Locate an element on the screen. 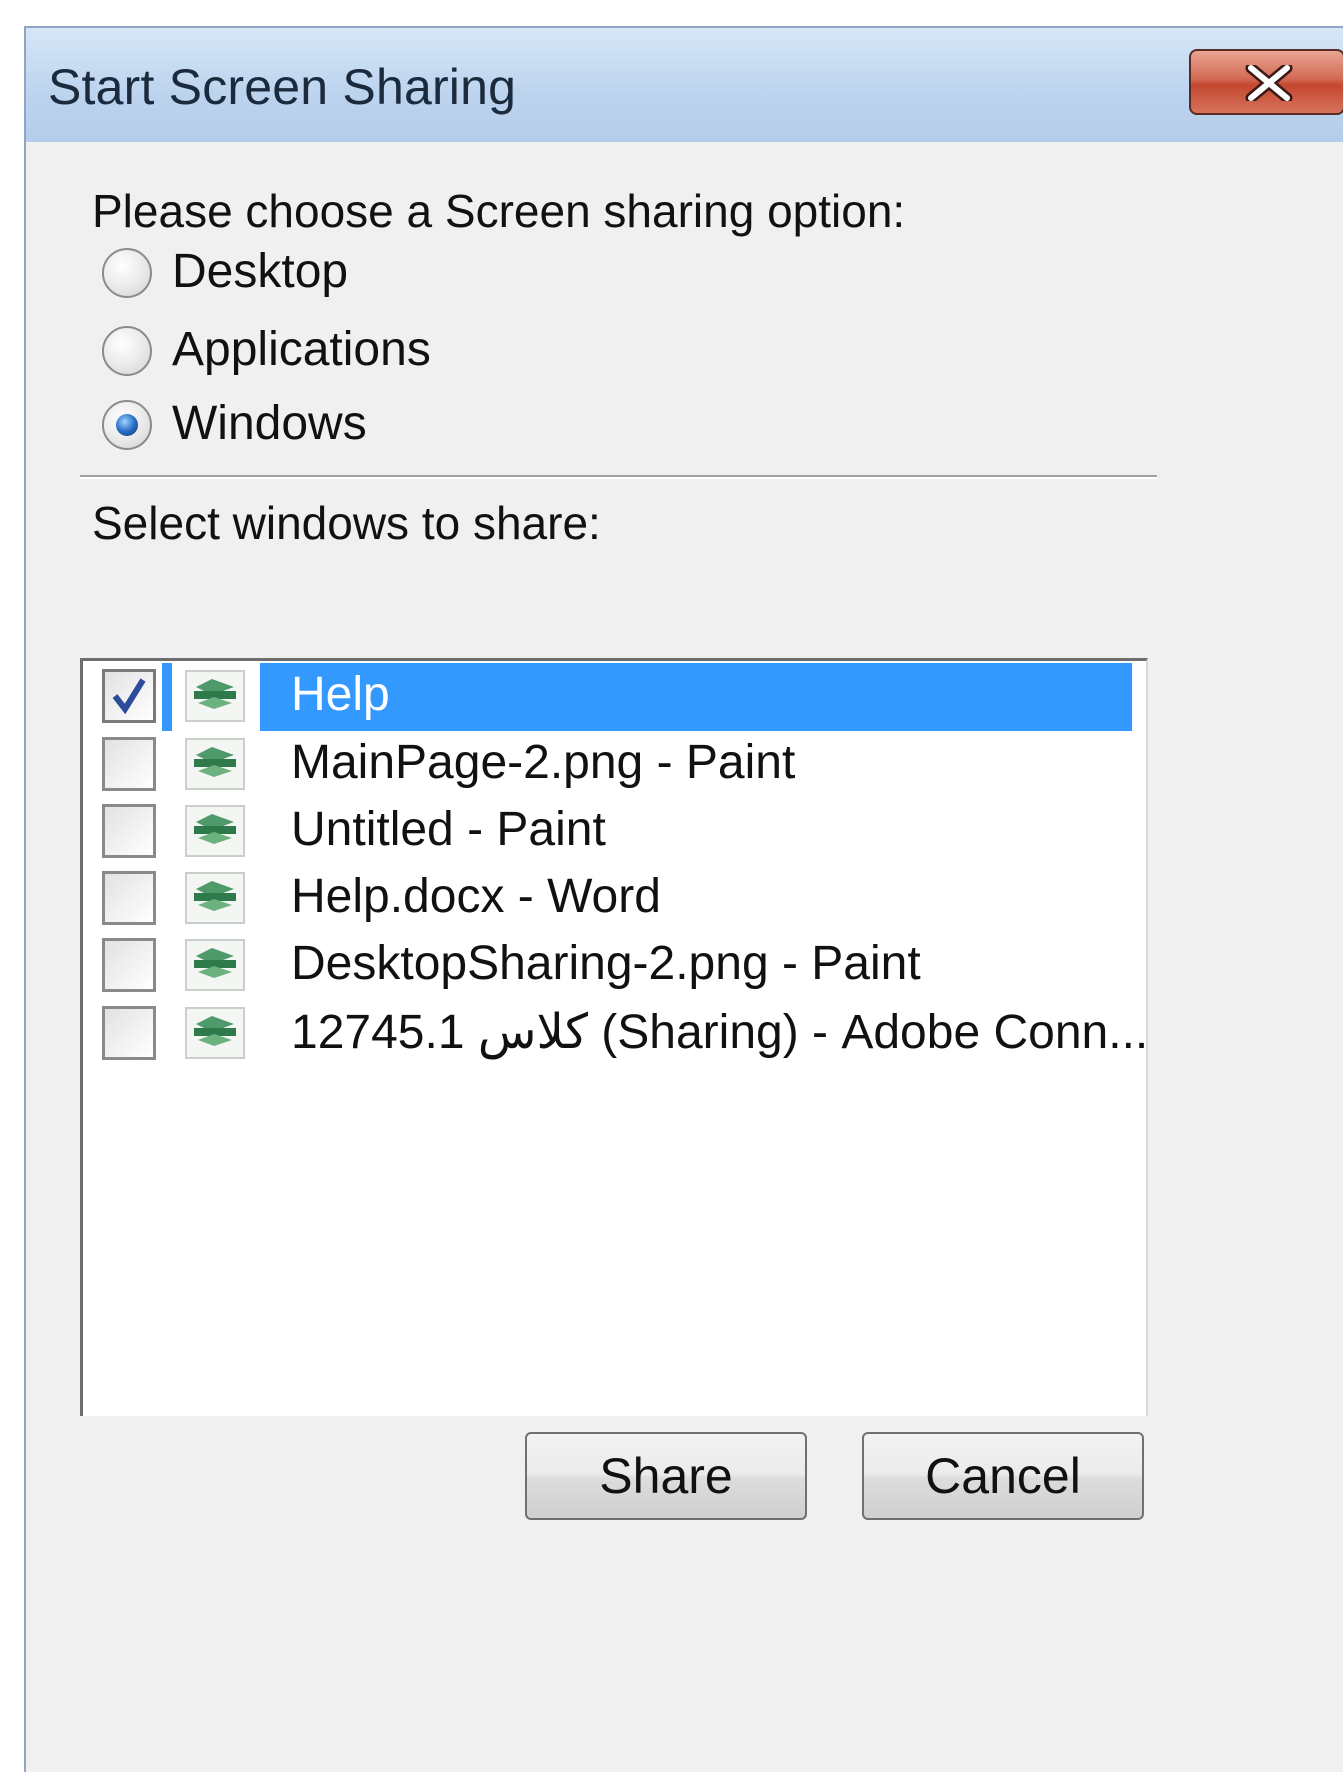 The image size is (1343, 1772). list-item: Help.docx - Word is located at coordinates (614, 898).